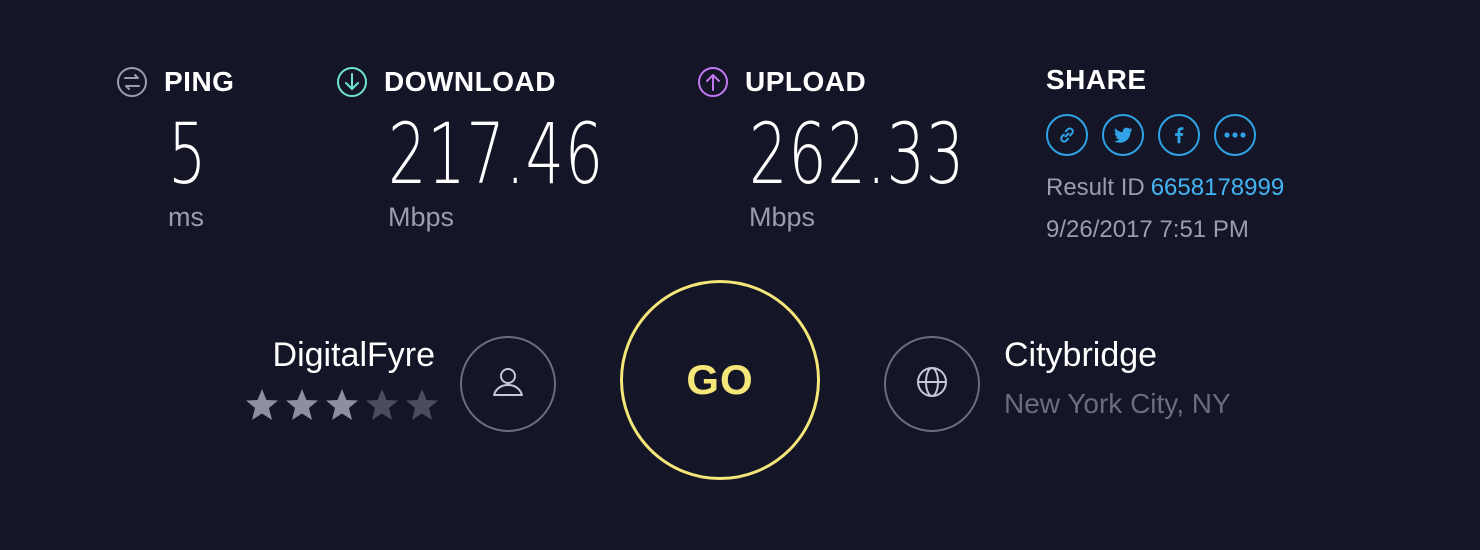 The width and height of the screenshot is (1480, 550). Describe the element at coordinates (1081, 355) in the screenshot. I see `server-name: Citybridge` at that location.